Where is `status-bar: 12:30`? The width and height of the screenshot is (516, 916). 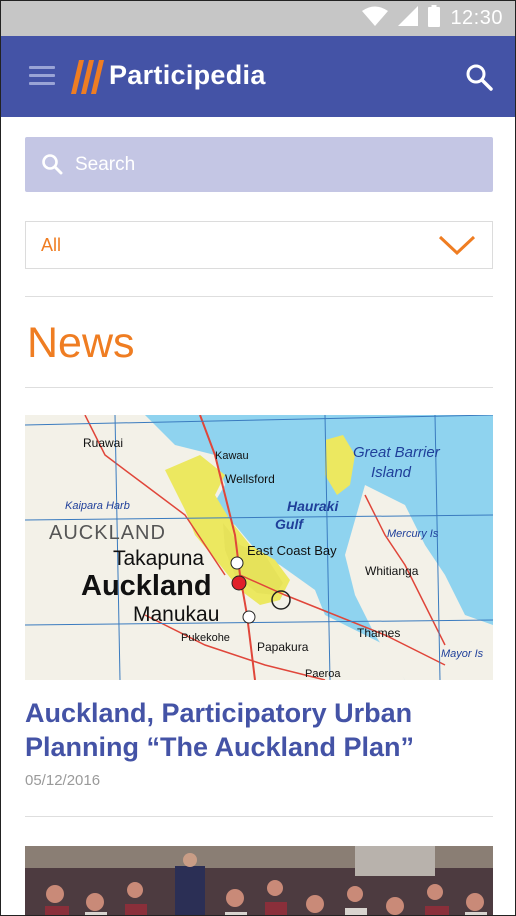
status-bar: 12:30 is located at coordinates (258, 18).